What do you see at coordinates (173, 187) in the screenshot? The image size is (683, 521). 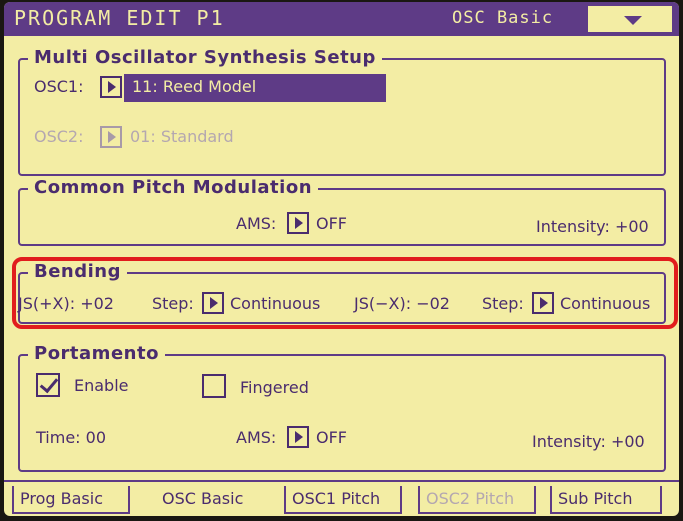 I see `group-title-common-pitch: Common Pitch Modulation` at bounding box center [173, 187].